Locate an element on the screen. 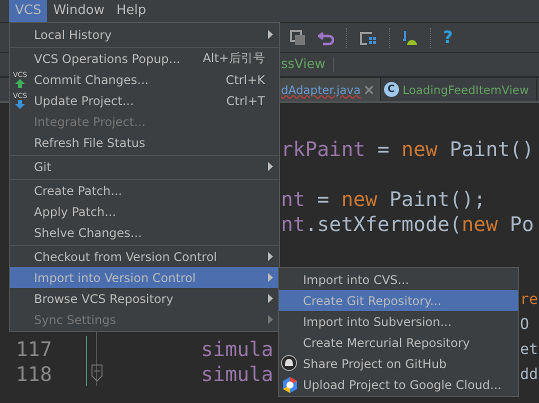 This screenshot has height=403, width=539. class-icon: C is located at coordinates (391, 89).